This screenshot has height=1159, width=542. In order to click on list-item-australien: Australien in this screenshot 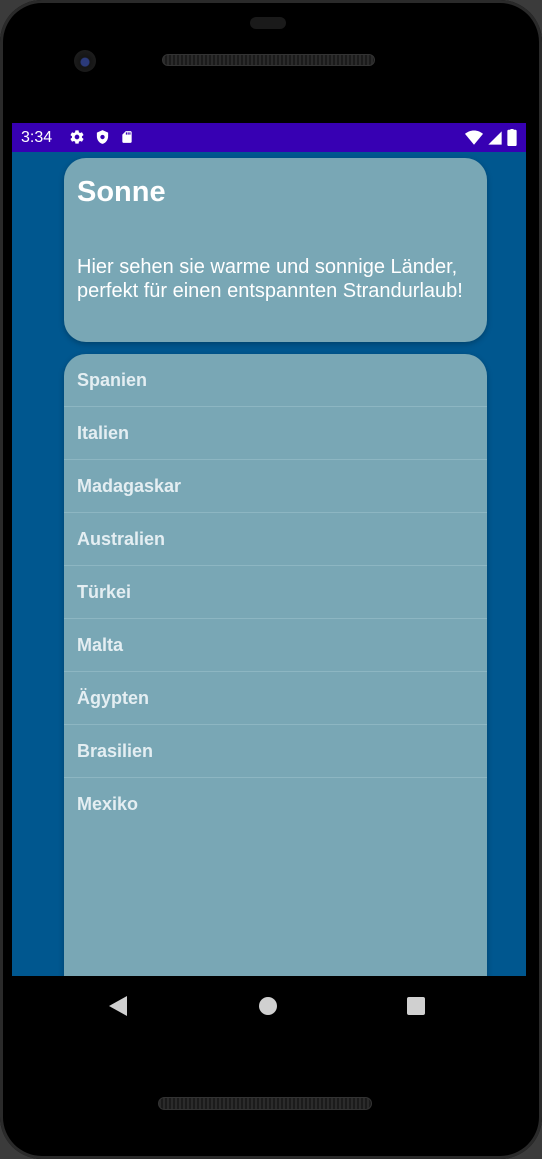, I will do `click(275, 539)`.